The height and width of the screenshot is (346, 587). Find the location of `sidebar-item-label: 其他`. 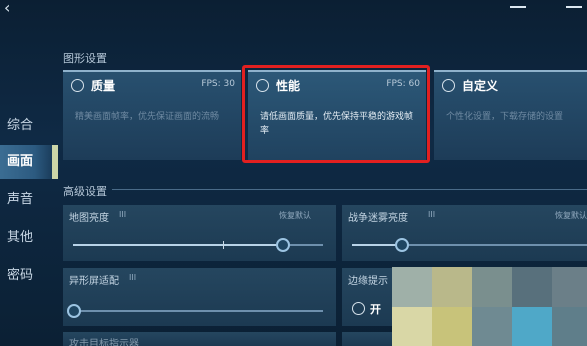

sidebar-item-label: 其他 is located at coordinates (20, 237).